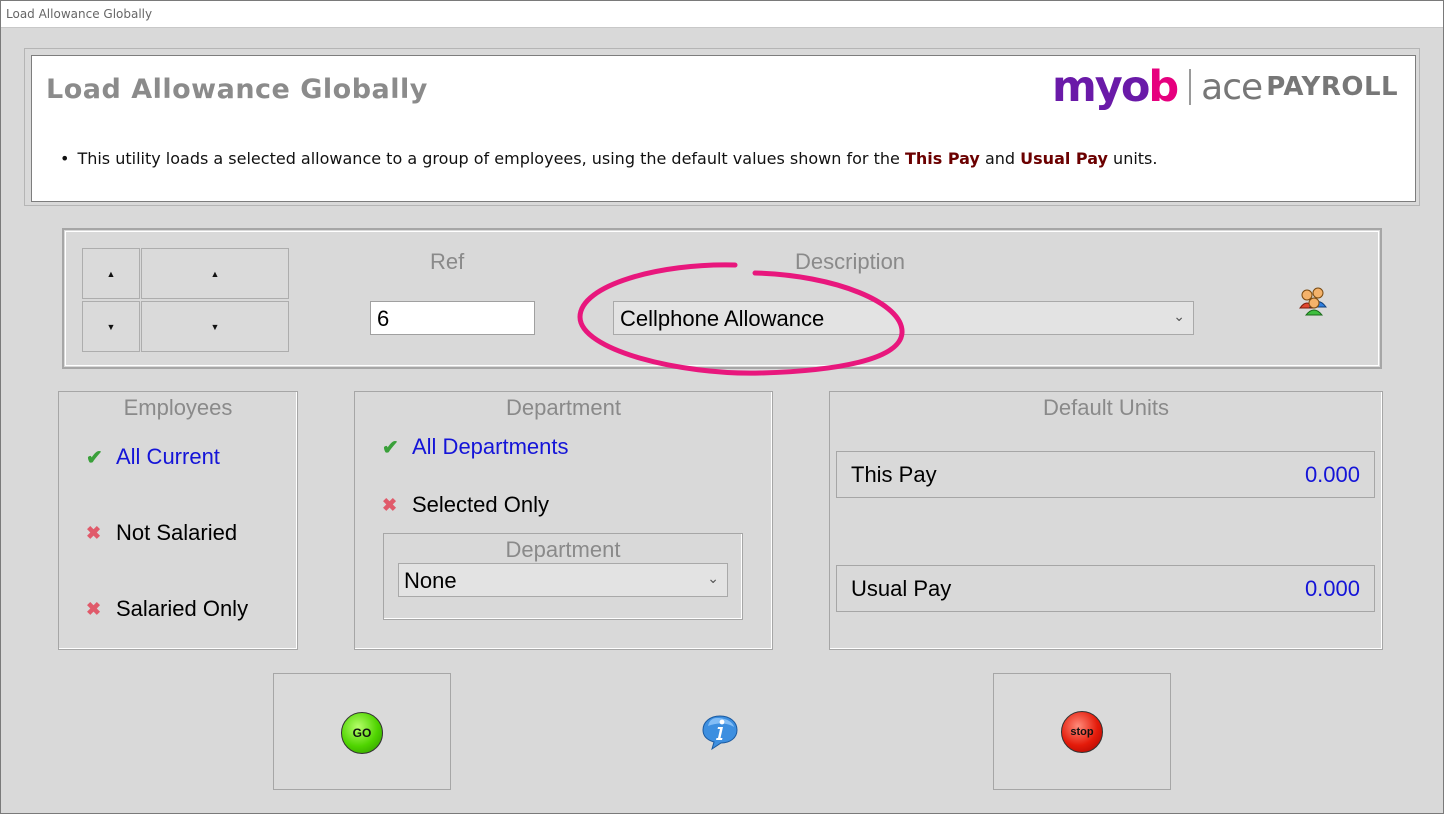  Describe the element at coordinates (167, 609) in the screenshot. I see `employees-option-salaried-only: ✖ Salaried Only` at that location.